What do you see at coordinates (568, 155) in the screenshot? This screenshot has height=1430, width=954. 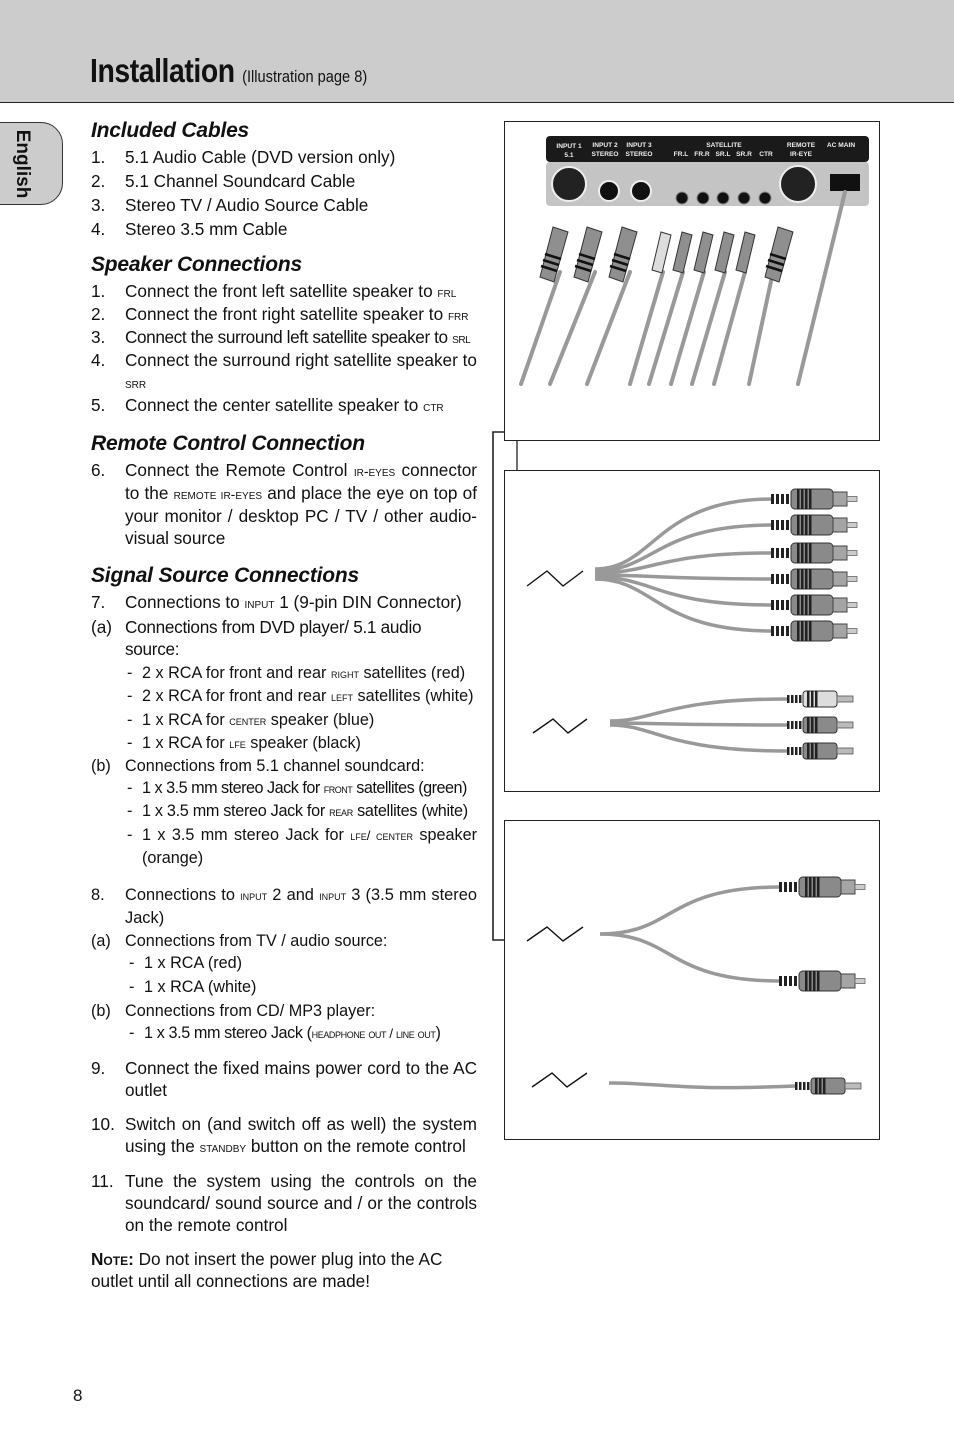 I see `panel-label: 5.1` at bounding box center [568, 155].